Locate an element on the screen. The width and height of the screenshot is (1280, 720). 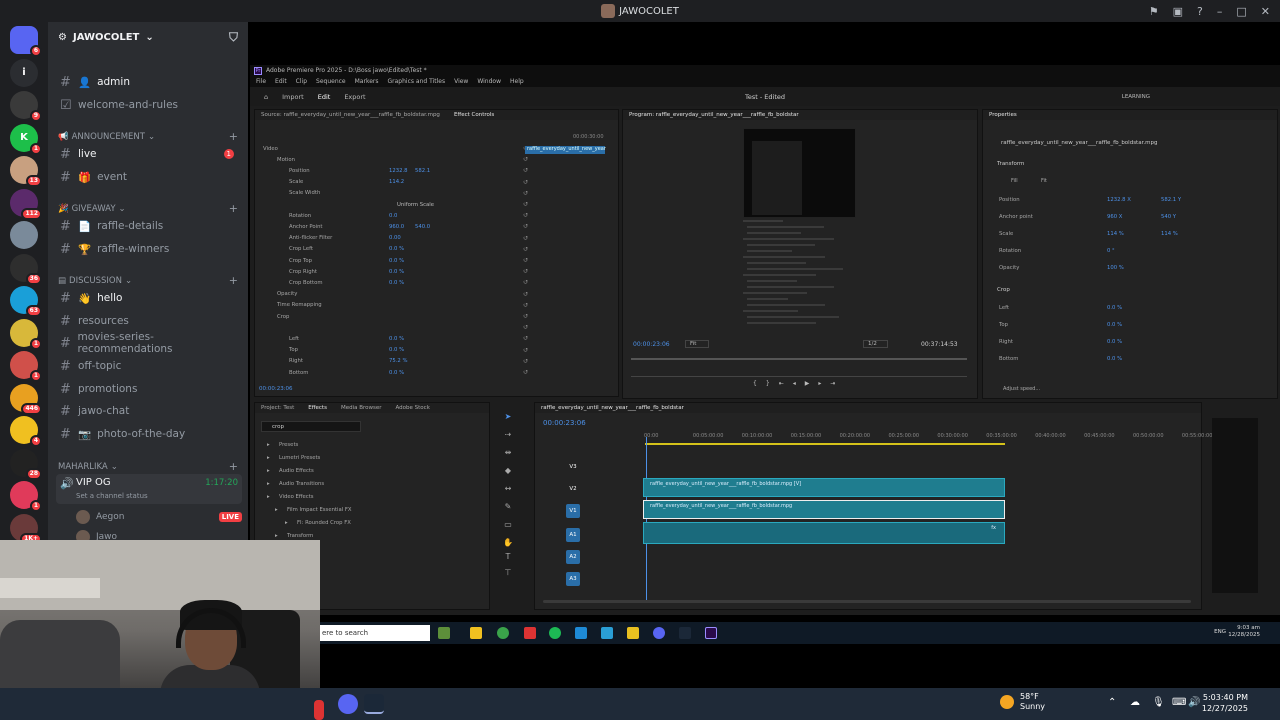
effect-tree-item: ▸ Film Impact Essential FX is located at coordinates (372, 509).